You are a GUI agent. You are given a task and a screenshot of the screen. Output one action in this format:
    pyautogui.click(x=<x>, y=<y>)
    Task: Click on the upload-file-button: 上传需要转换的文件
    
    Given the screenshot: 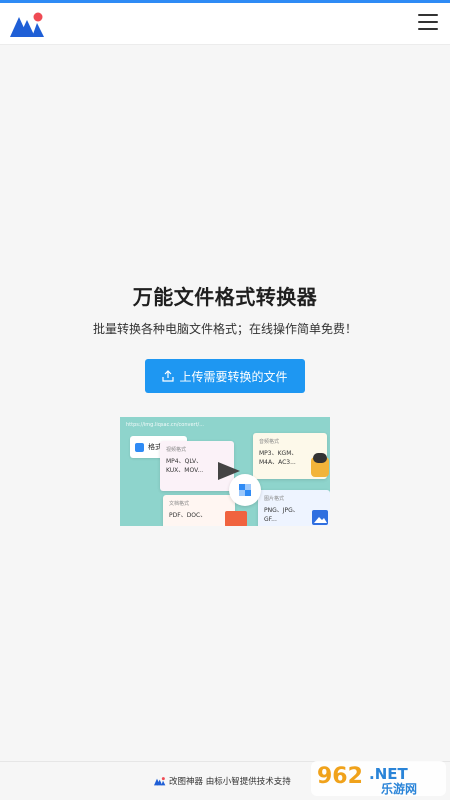 What is the action you would take?
    pyautogui.click(x=225, y=376)
    